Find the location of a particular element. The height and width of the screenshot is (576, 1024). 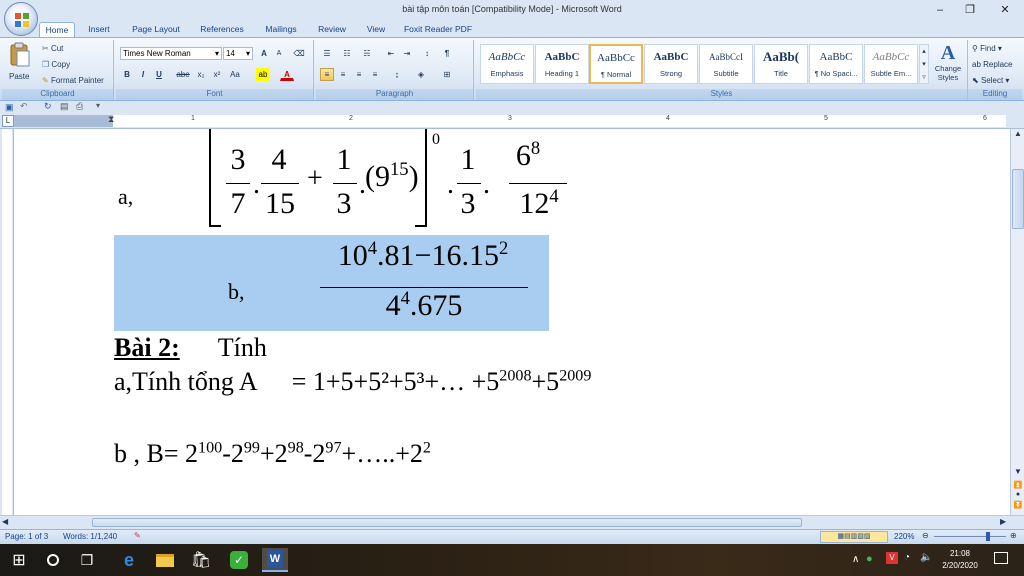

zoom-level: 220% is located at coordinates (904, 536).